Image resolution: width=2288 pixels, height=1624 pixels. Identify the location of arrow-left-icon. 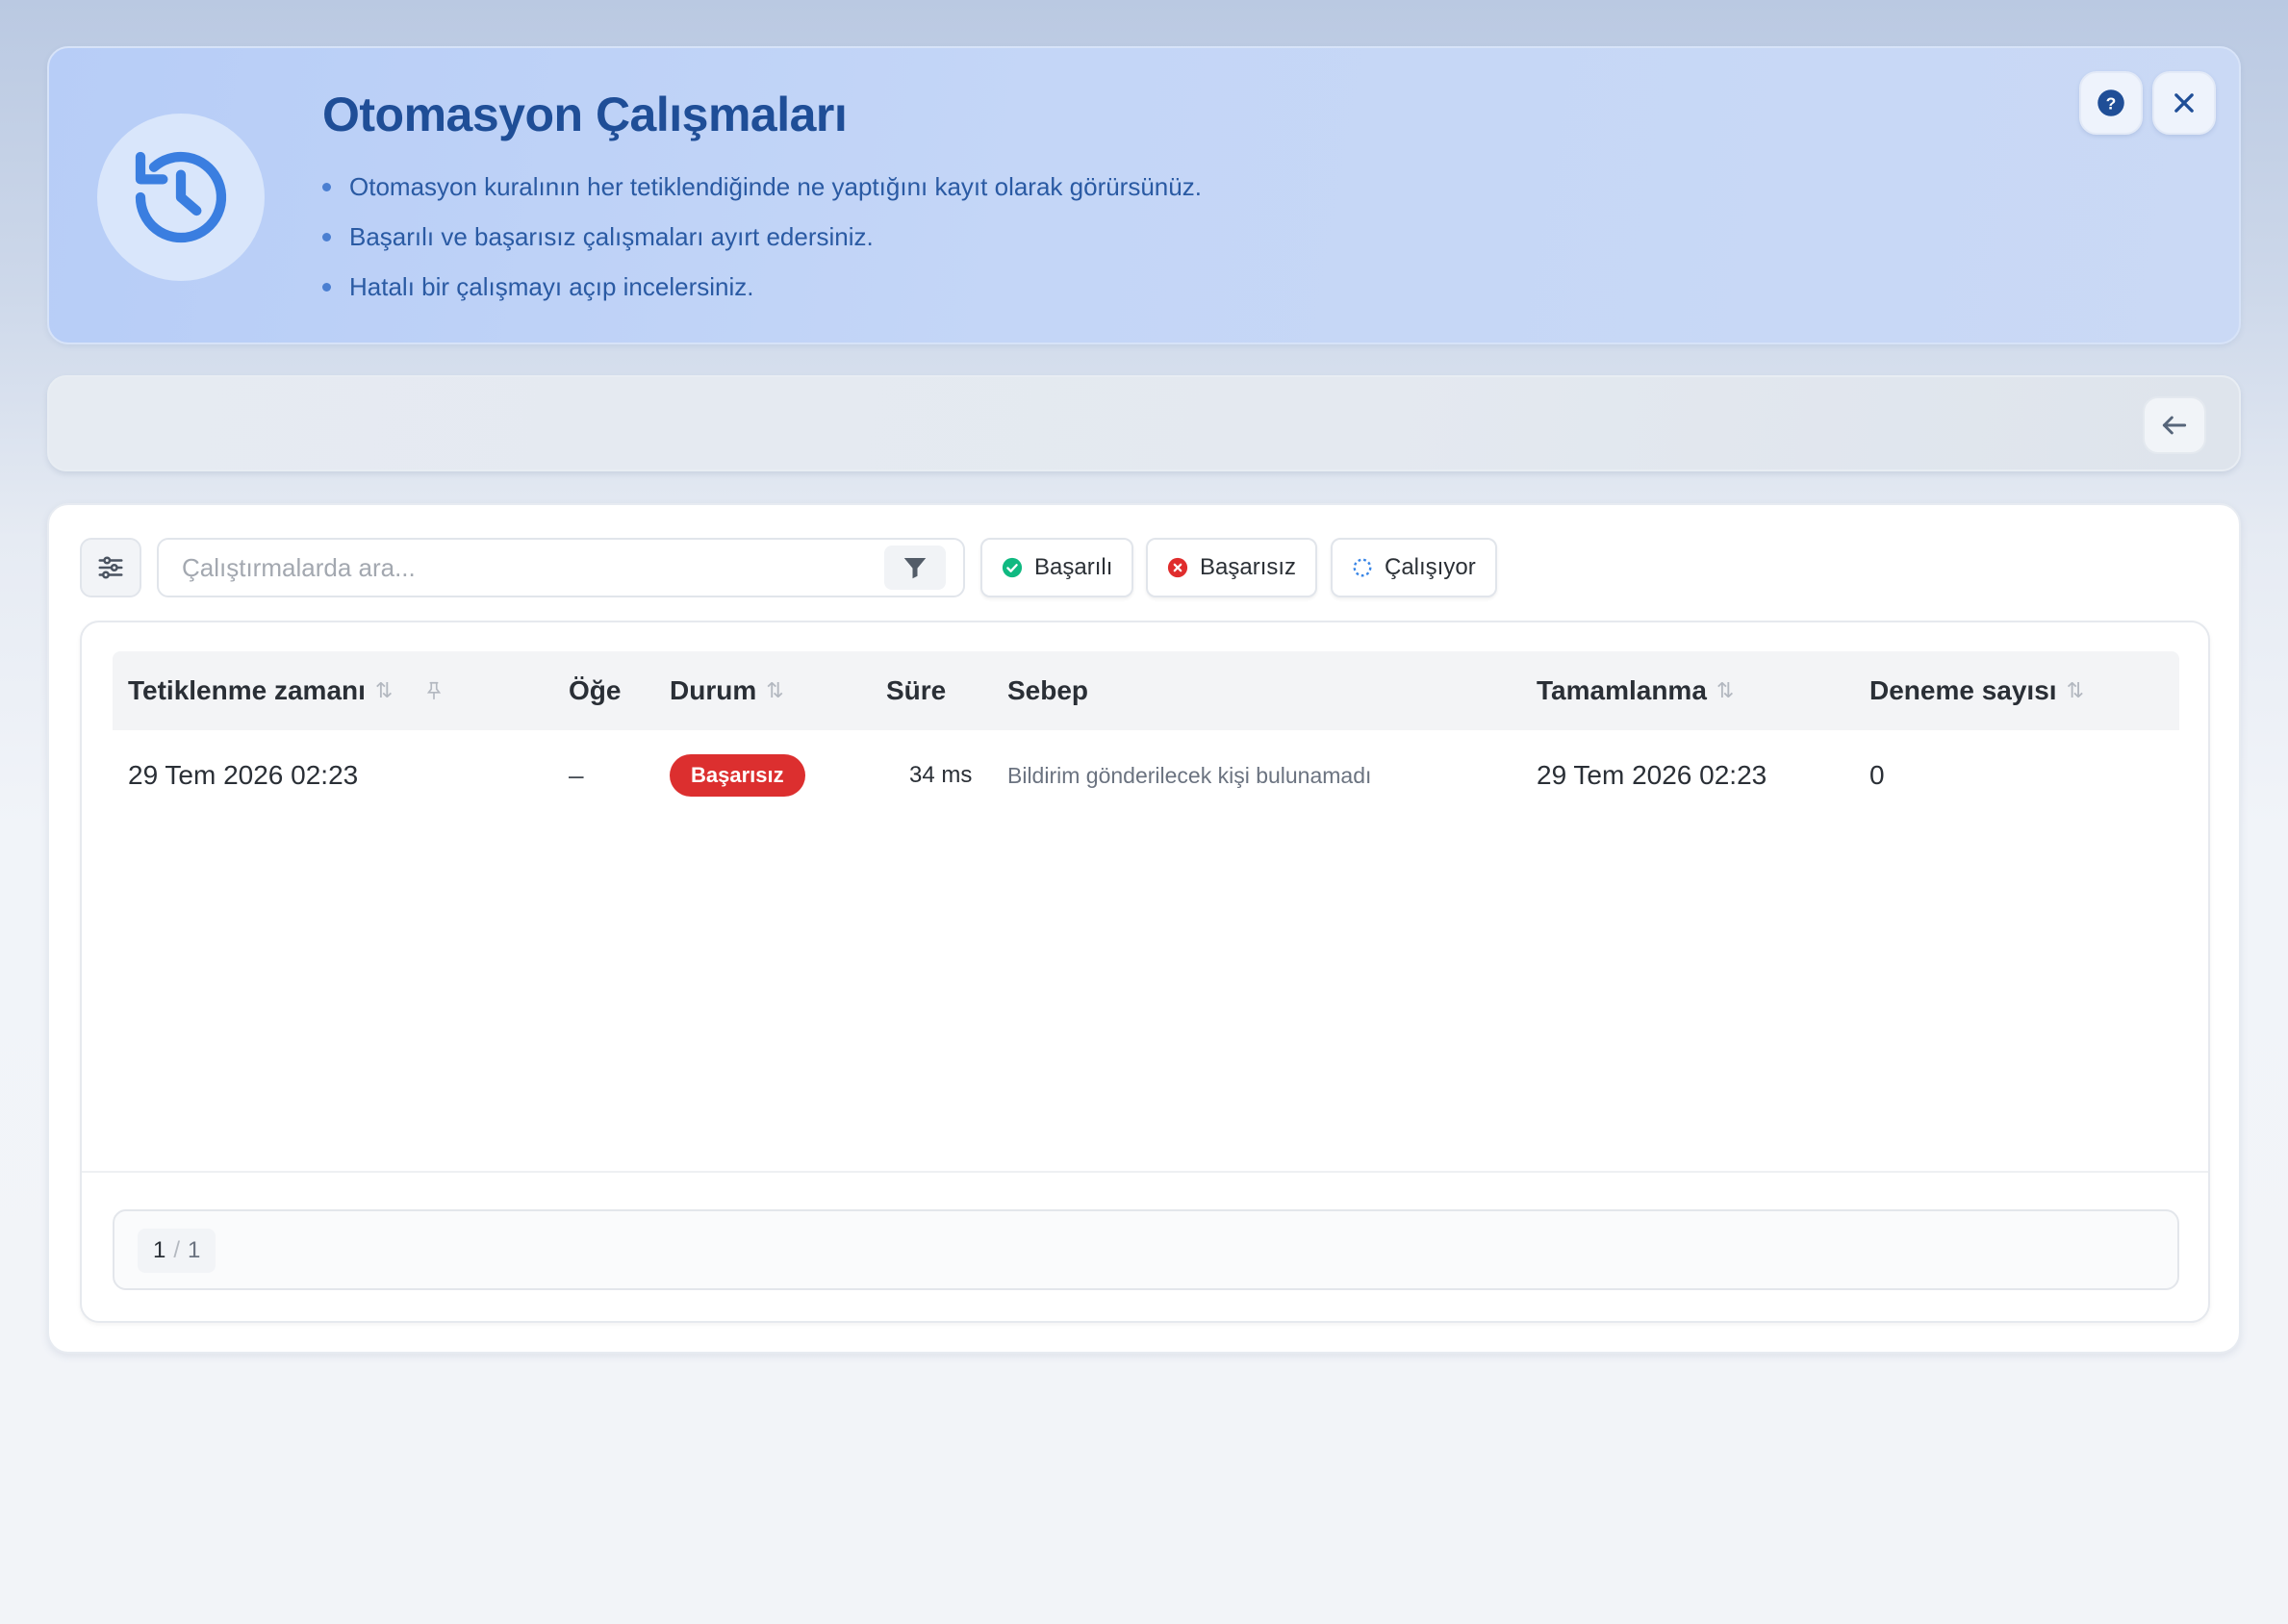
(2174, 425).